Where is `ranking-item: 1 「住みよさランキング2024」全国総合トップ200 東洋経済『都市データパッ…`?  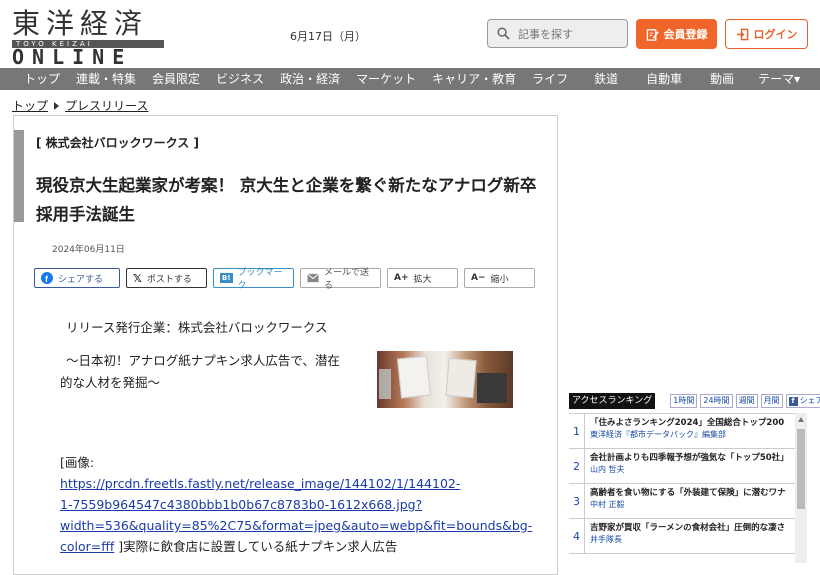
ranking-item: 1 「住みよさランキング2024」全国総合トップ200 東洋経済『都市データパッ… is located at coordinates (688, 431).